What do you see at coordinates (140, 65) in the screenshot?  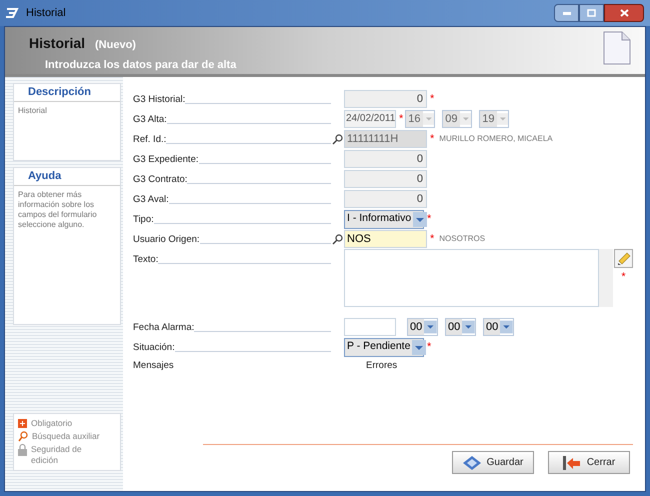 I see `header-description: Introduzca los datos para dar de alta` at bounding box center [140, 65].